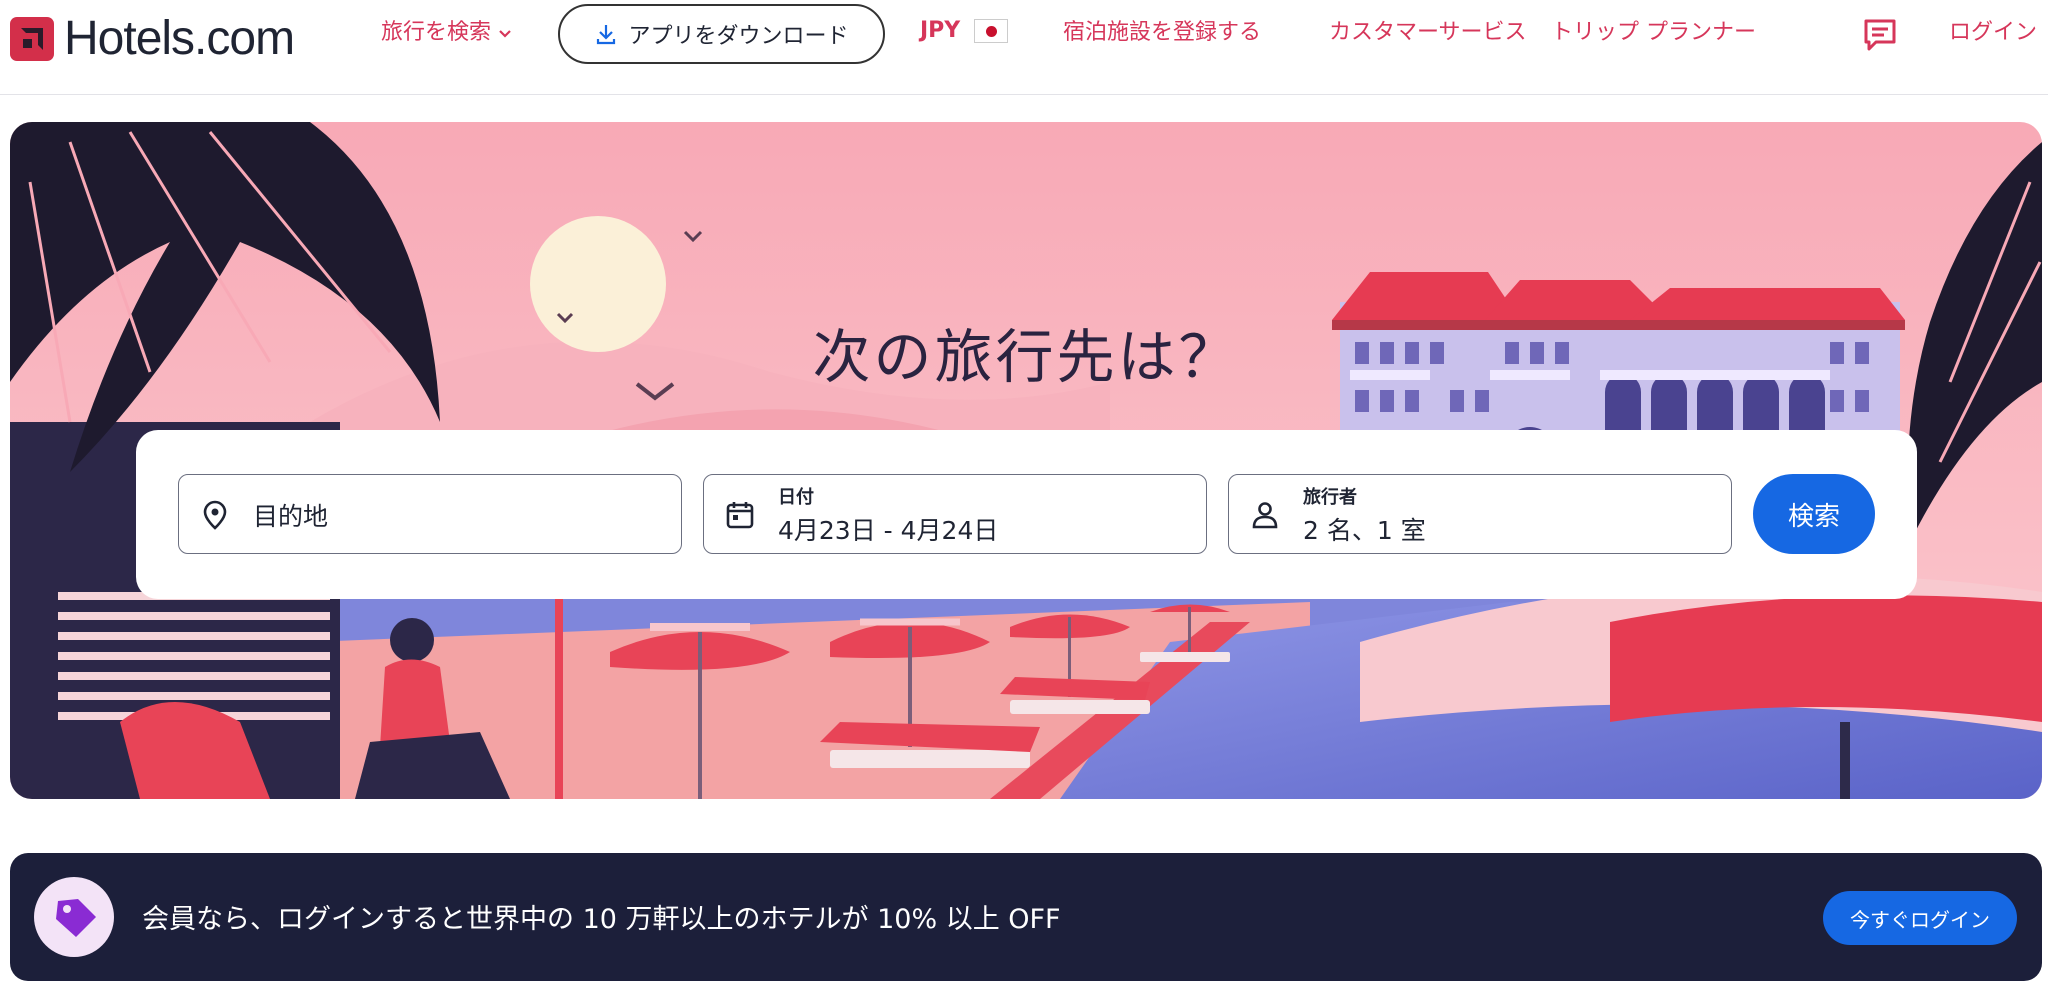  Describe the element at coordinates (601, 919) in the screenshot. I see `promo-text: 会員なら、ログインすると世界中の 10 万軒以上のホテルが 10% 以上 OFF` at that location.